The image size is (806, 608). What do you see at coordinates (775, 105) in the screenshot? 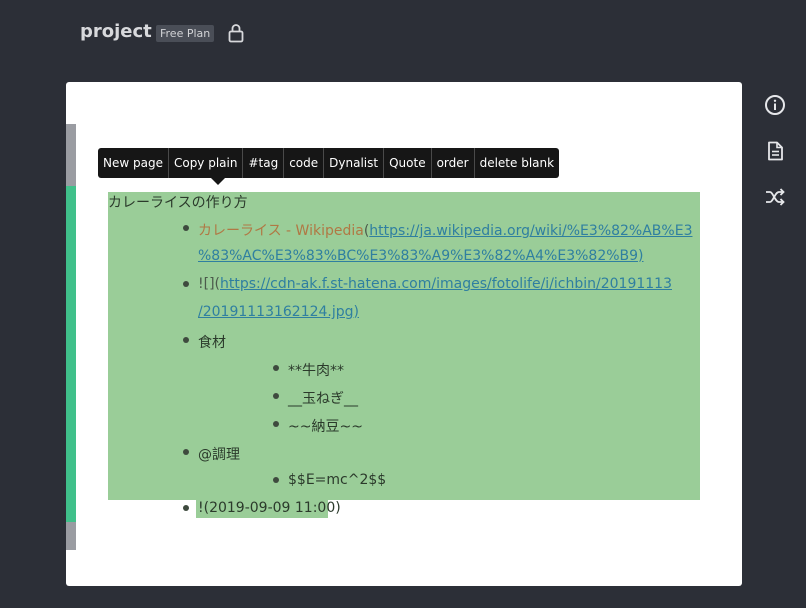
I see `info-icon` at bounding box center [775, 105].